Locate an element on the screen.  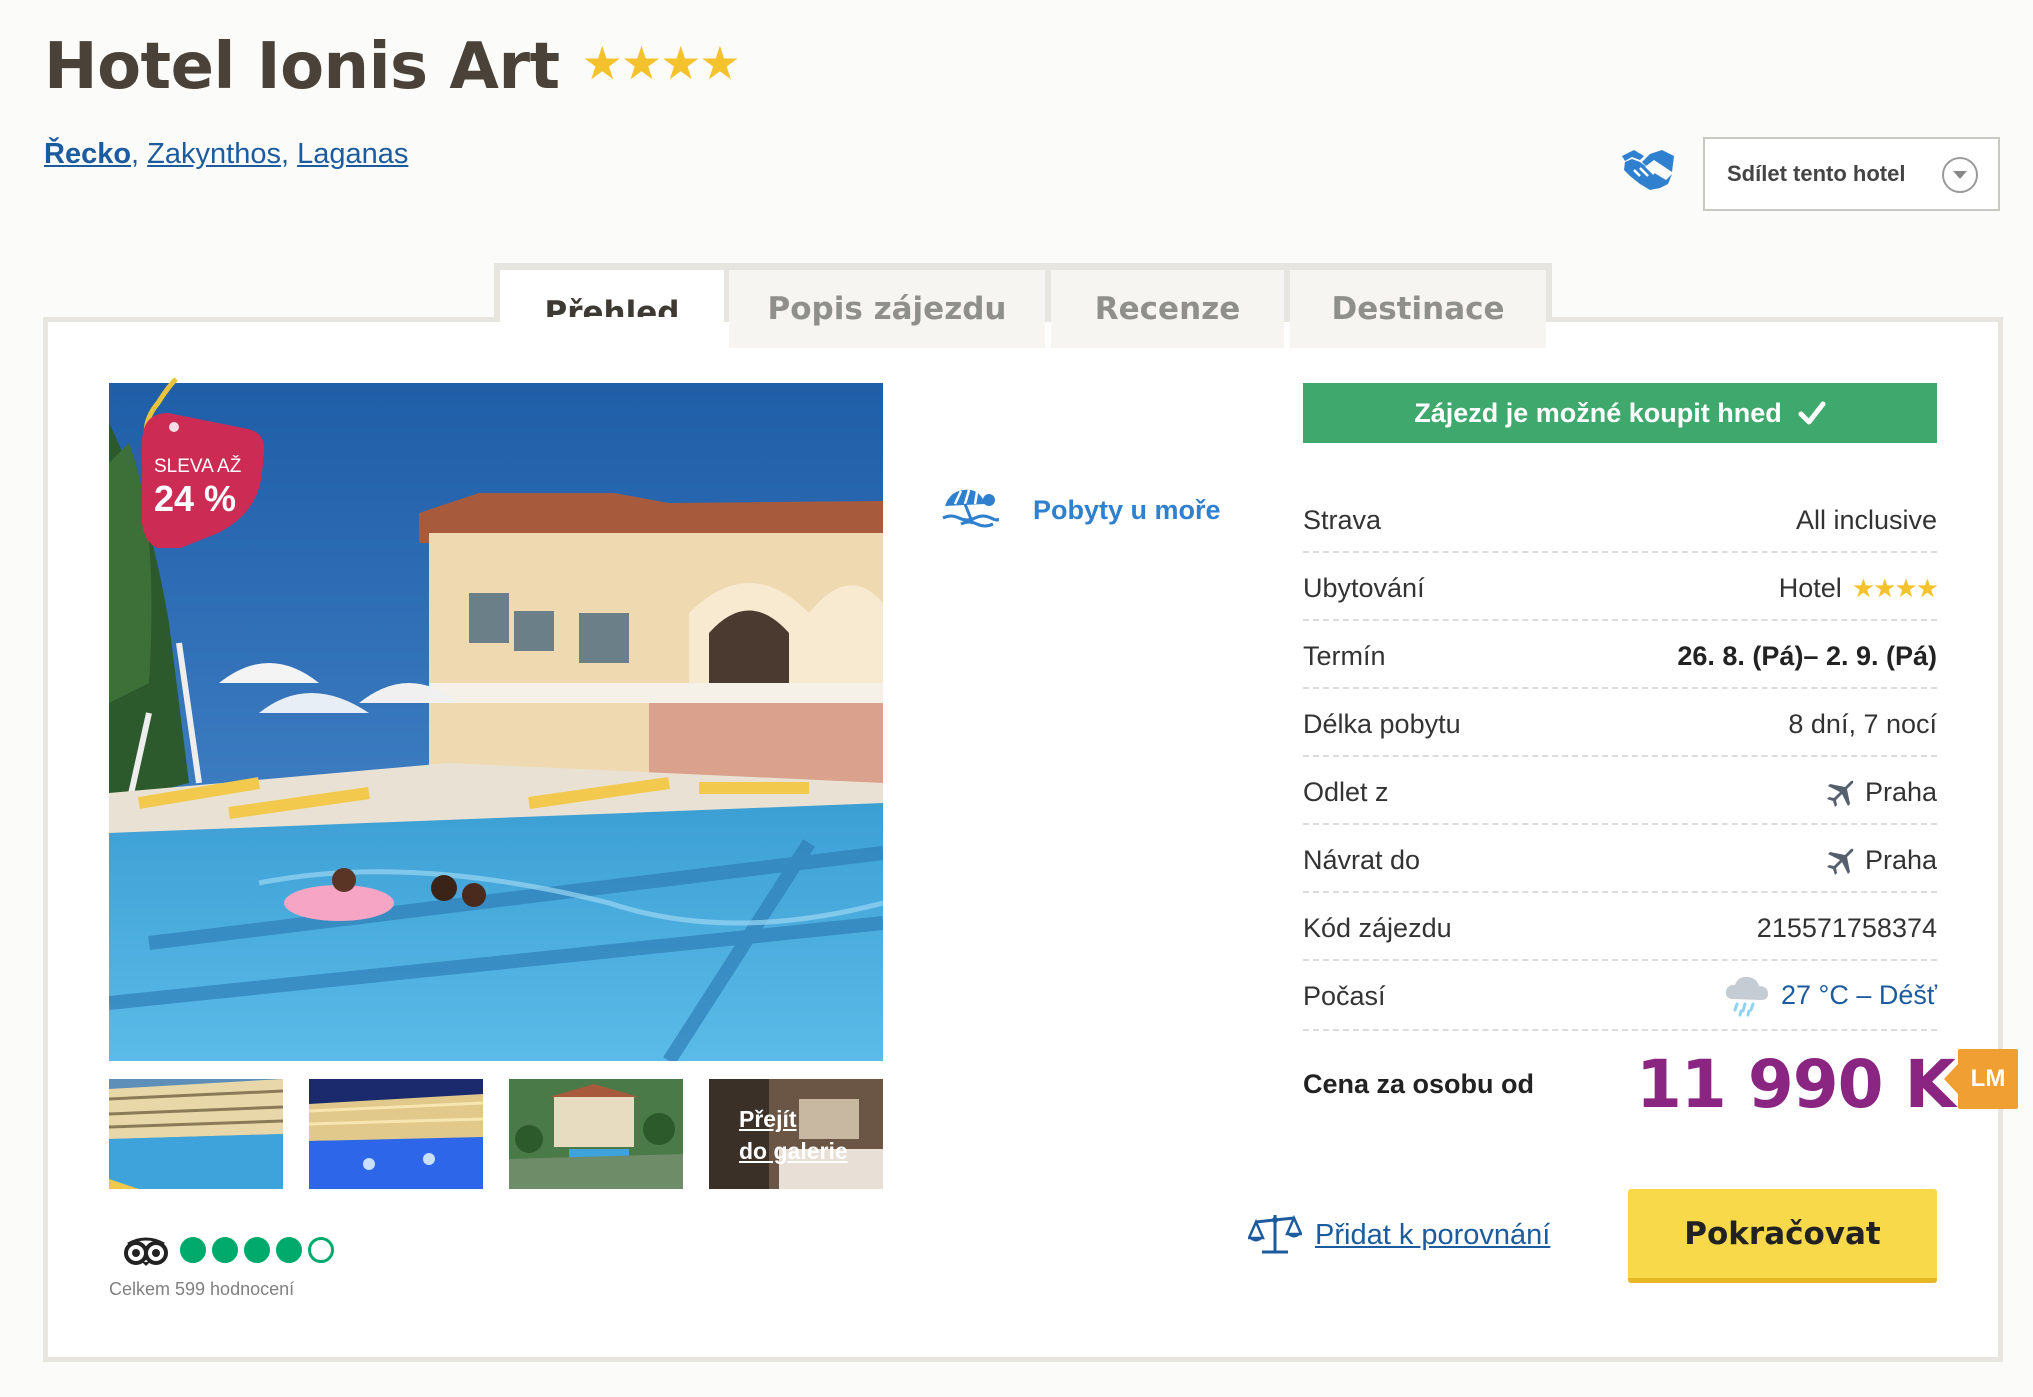
checkmark-icon is located at coordinates (1812, 413).